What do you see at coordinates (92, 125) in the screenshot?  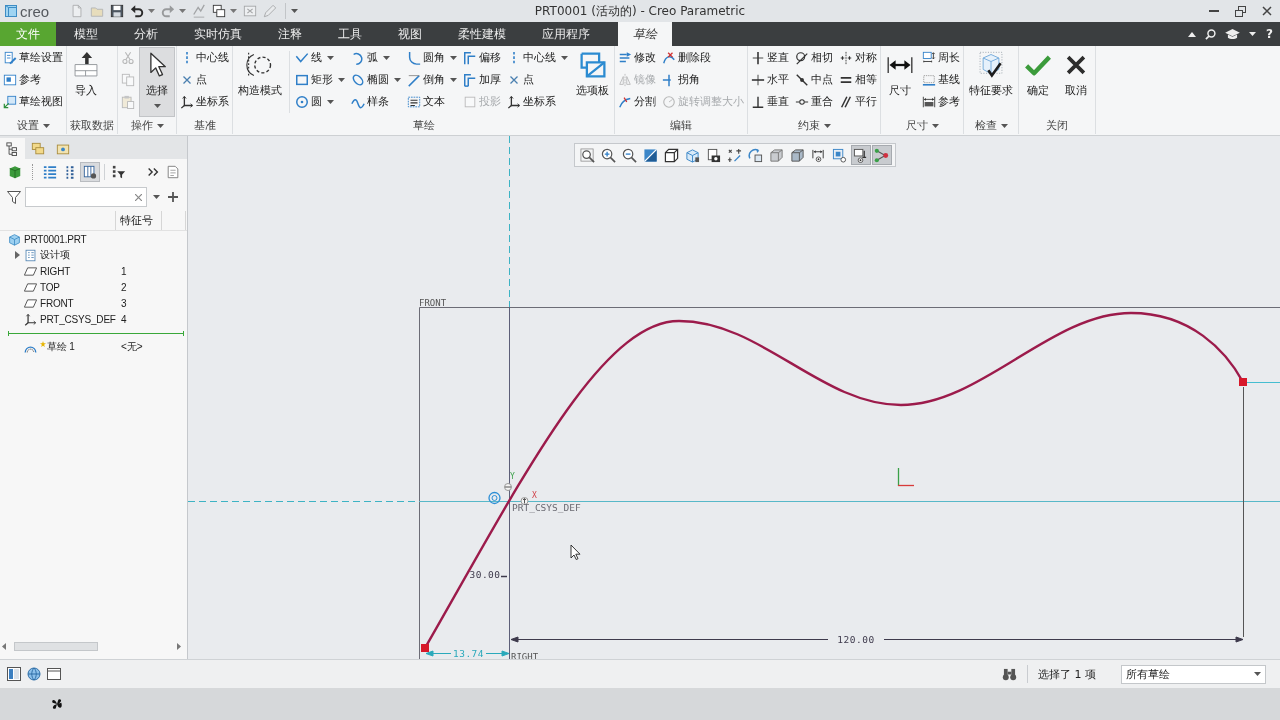 I see `group-label: 获取数据` at bounding box center [92, 125].